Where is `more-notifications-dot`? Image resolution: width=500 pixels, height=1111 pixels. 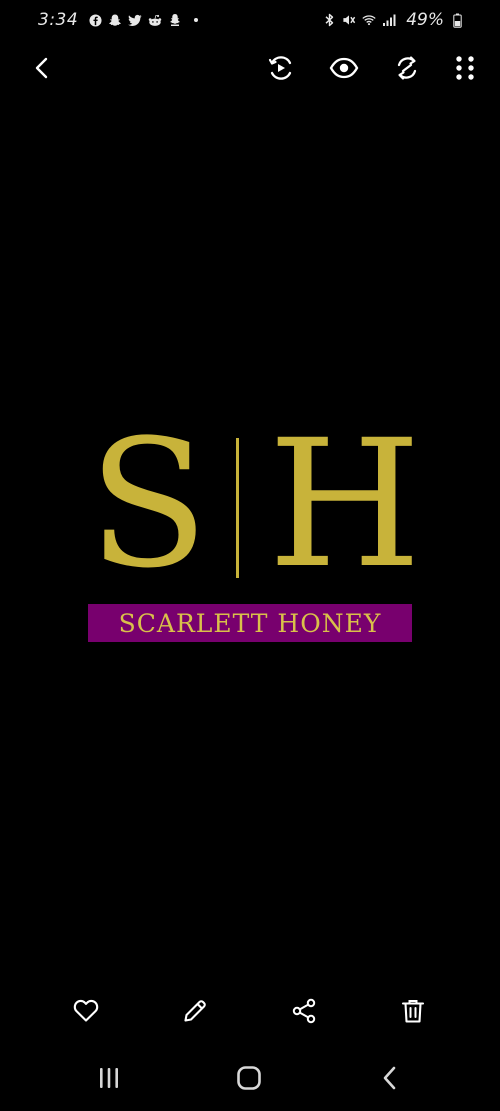 more-notifications-dot is located at coordinates (196, 20).